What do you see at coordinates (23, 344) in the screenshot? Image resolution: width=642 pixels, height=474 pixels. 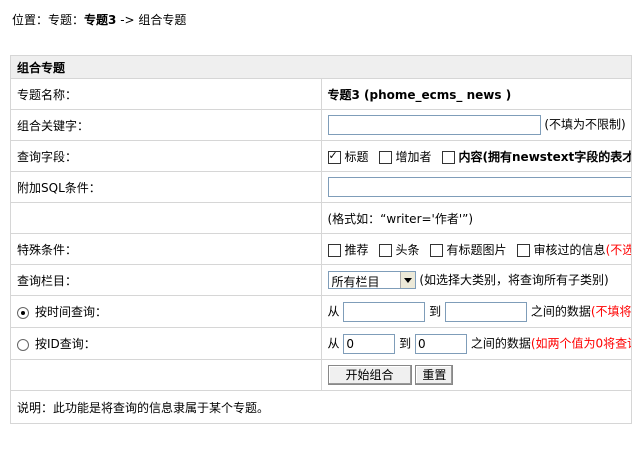 I see `id-query-radio` at bounding box center [23, 344].